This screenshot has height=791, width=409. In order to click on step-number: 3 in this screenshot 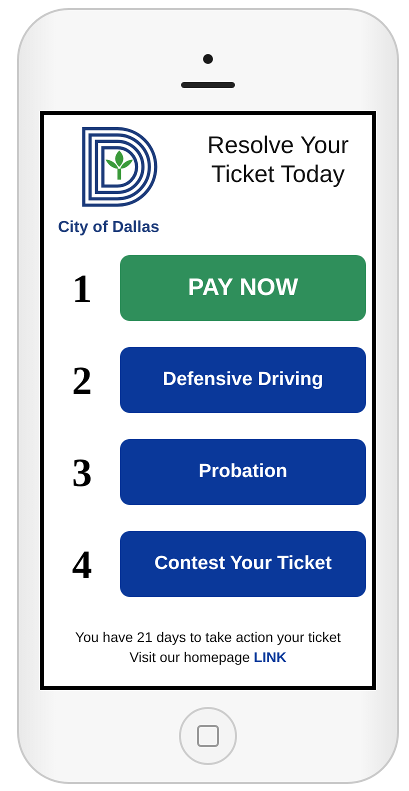, I will do `click(82, 472)`.